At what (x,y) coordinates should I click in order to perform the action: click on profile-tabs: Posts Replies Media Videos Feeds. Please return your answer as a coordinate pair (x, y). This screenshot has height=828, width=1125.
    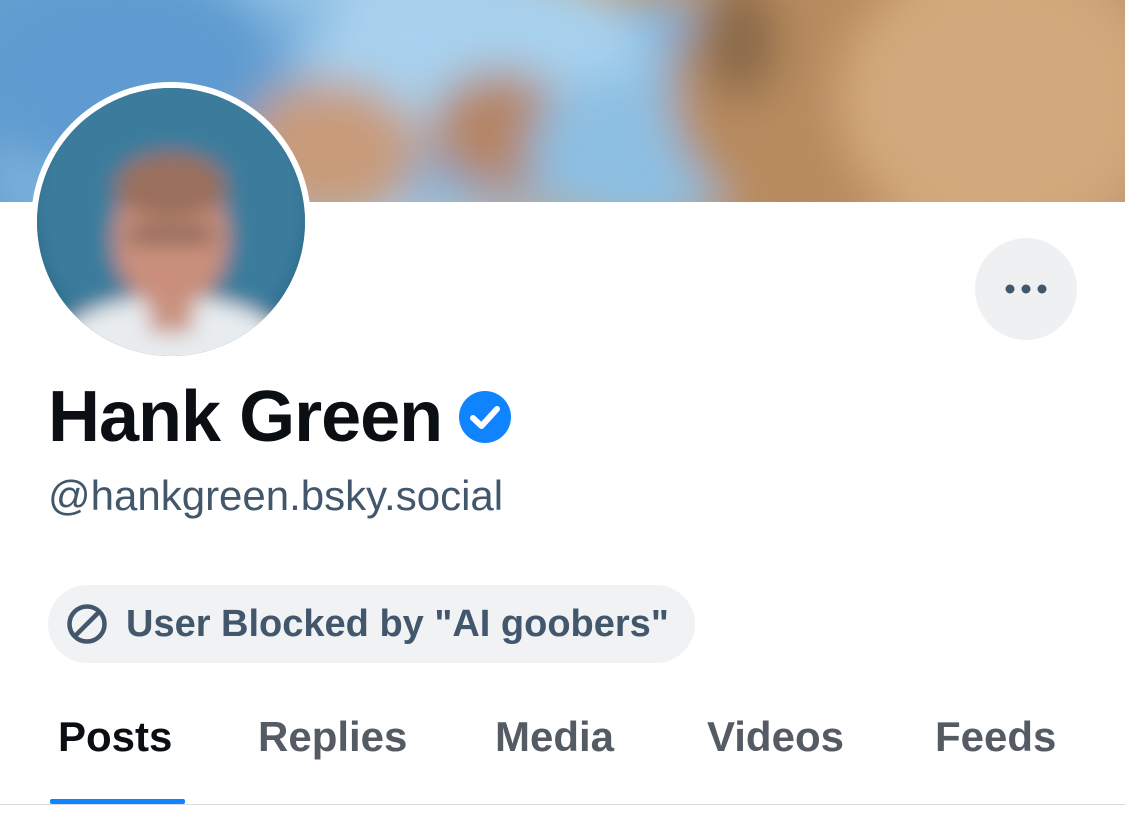
    Looking at the image, I should click on (562, 747).